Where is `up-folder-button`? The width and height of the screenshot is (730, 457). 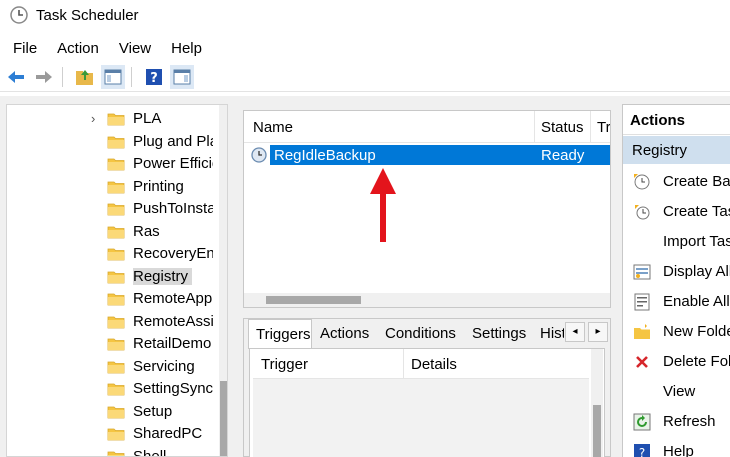 up-folder-button is located at coordinates (85, 77).